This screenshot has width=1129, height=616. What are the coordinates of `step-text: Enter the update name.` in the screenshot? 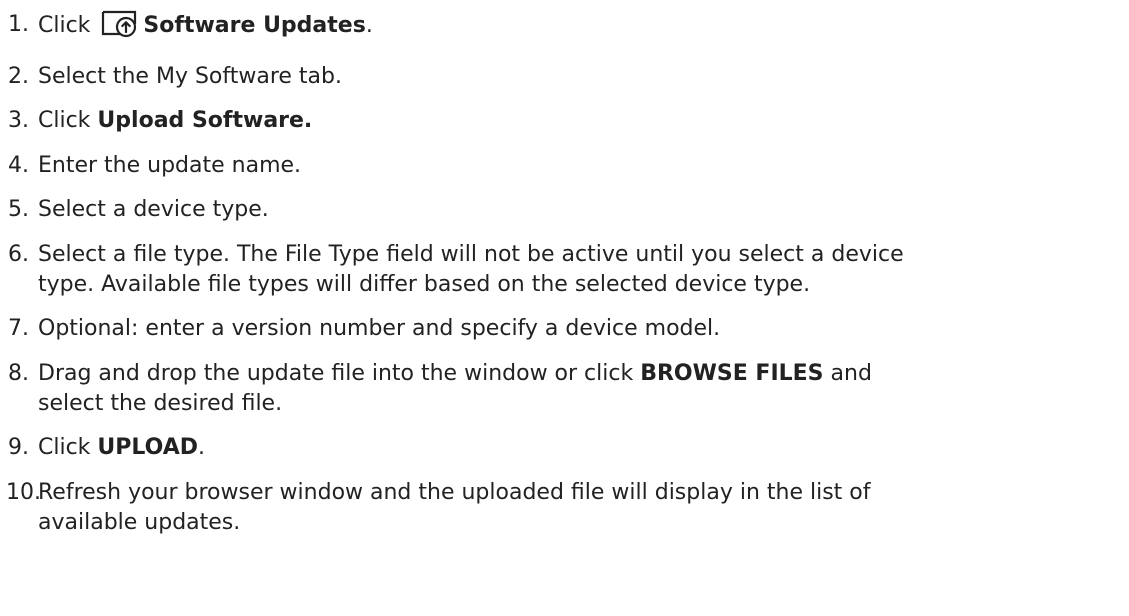 It's located at (170, 165).